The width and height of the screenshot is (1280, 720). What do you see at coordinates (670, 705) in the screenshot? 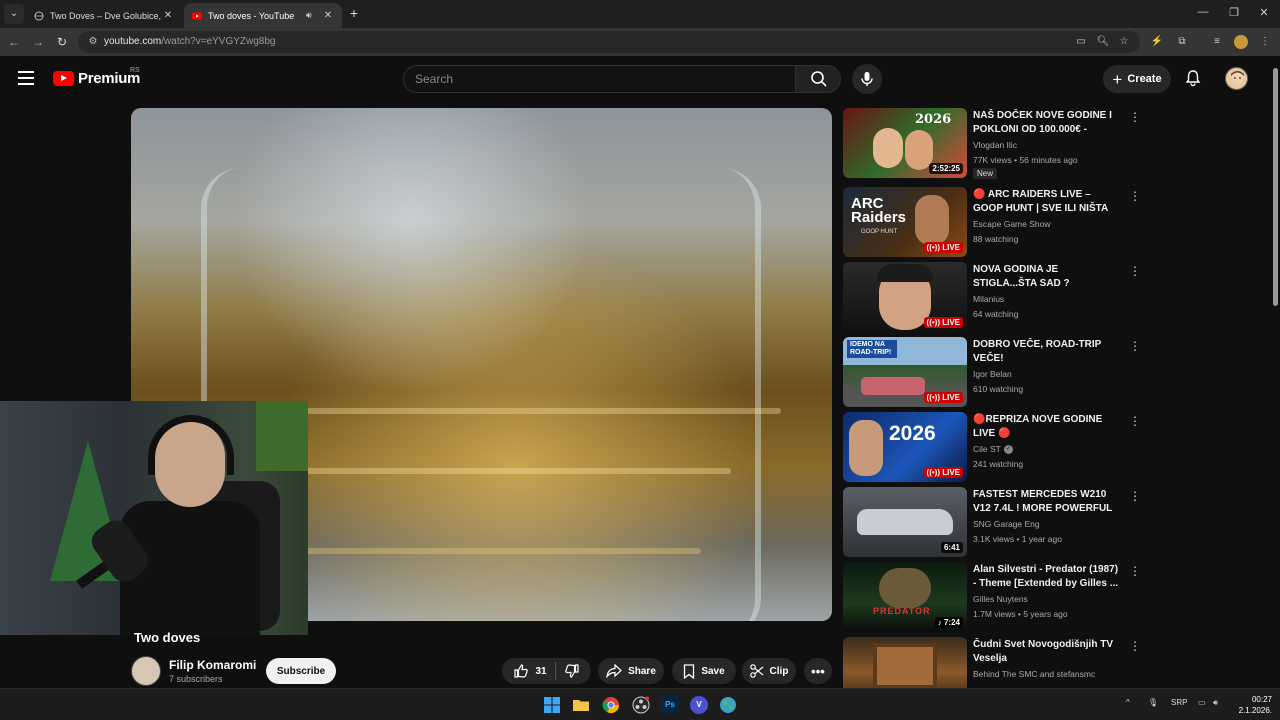
I see `photoshop-icon: Ps` at bounding box center [670, 705].